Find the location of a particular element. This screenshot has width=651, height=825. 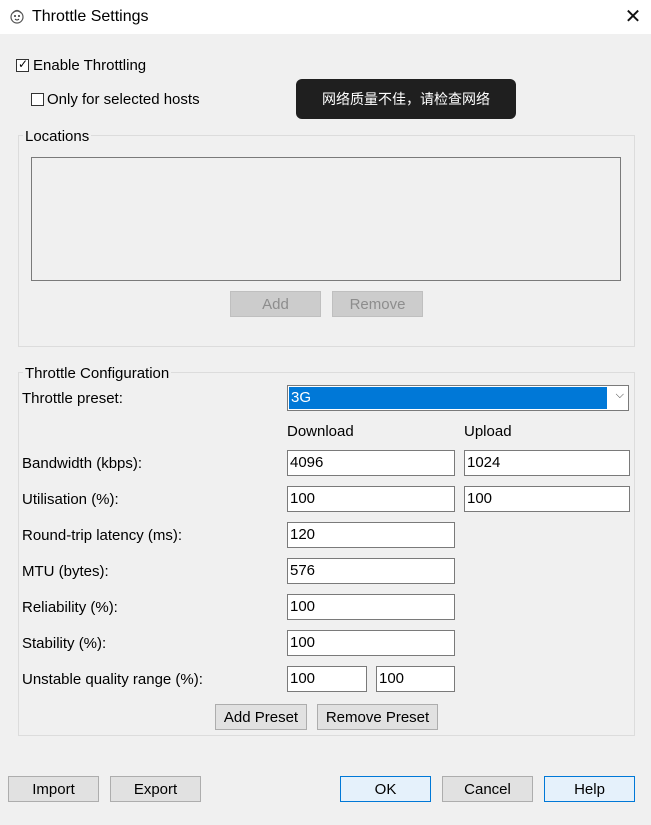

throttle-preset-label: Throttle preset: is located at coordinates (72, 398).